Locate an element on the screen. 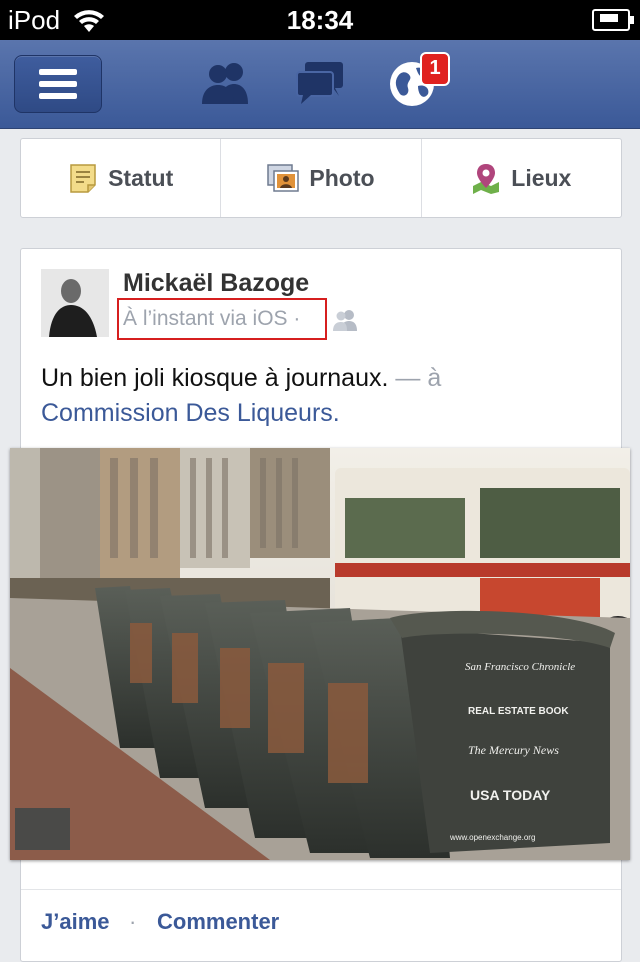 The height and width of the screenshot is (962, 640). author-avatar is located at coordinates (75, 303).